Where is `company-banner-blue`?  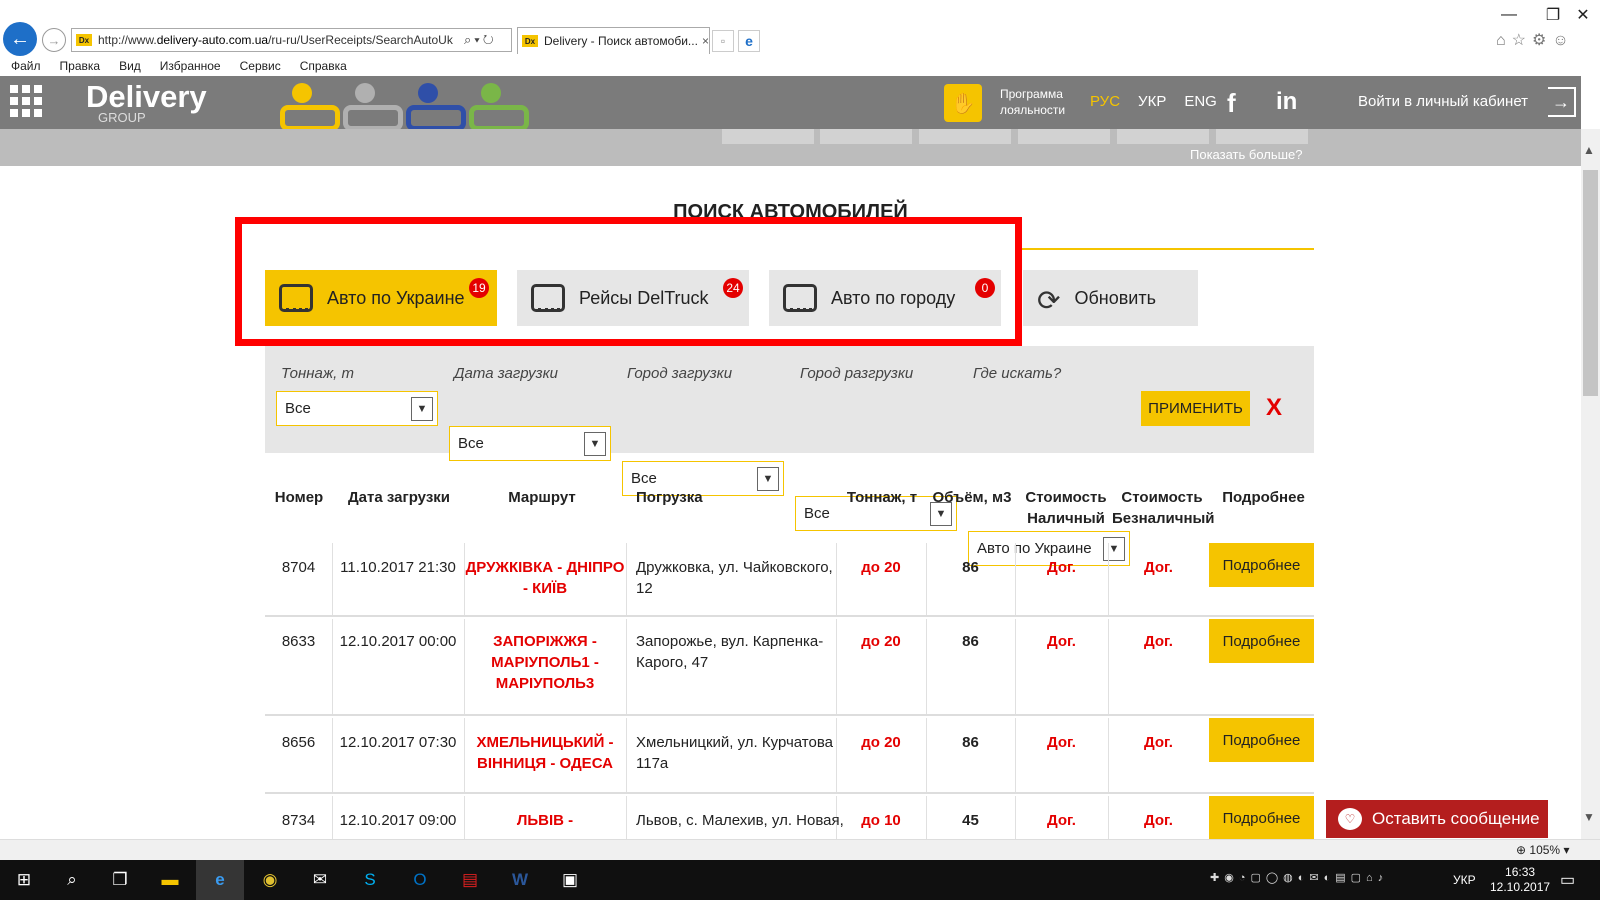
company-banner-blue is located at coordinates (433, 104).